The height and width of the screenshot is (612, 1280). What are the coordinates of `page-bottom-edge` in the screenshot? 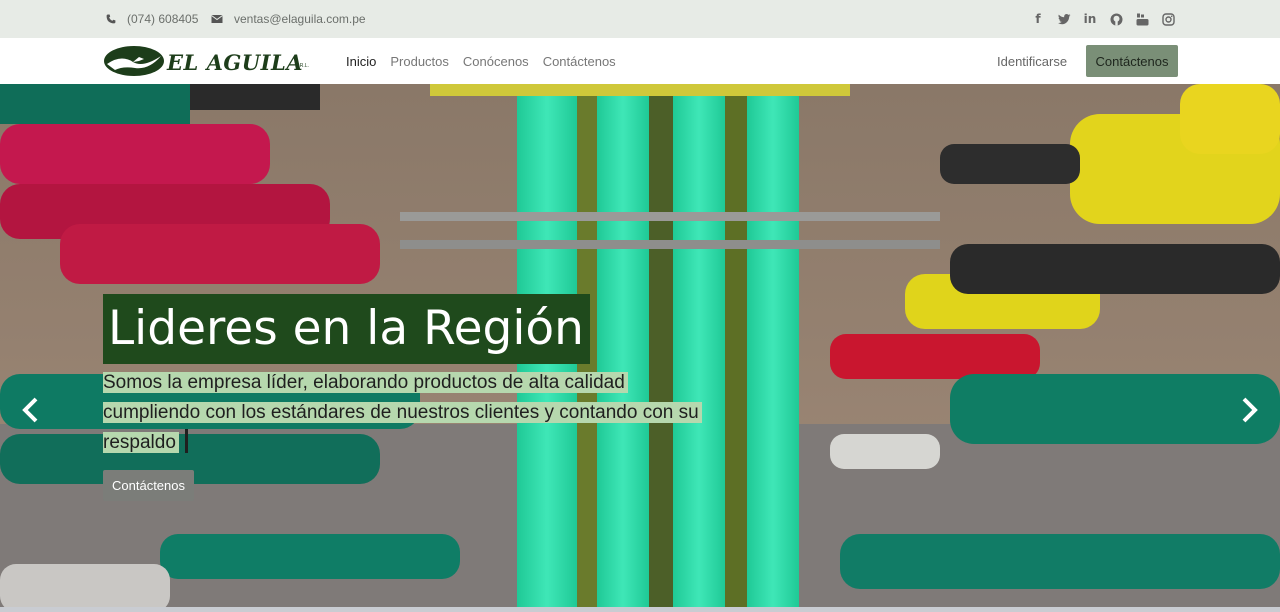 It's located at (640, 609).